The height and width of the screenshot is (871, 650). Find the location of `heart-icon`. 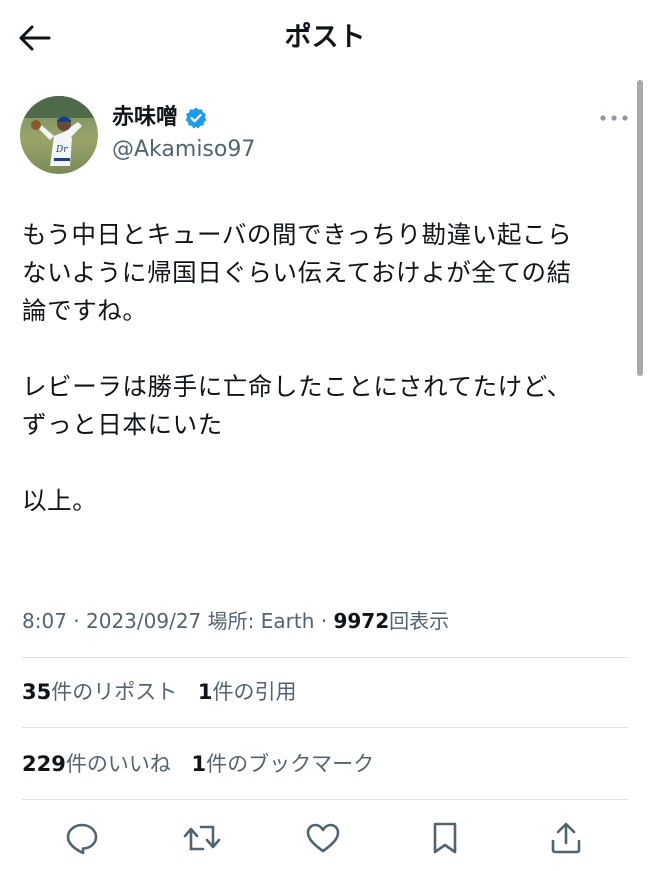

heart-icon is located at coordinates (323, 838).